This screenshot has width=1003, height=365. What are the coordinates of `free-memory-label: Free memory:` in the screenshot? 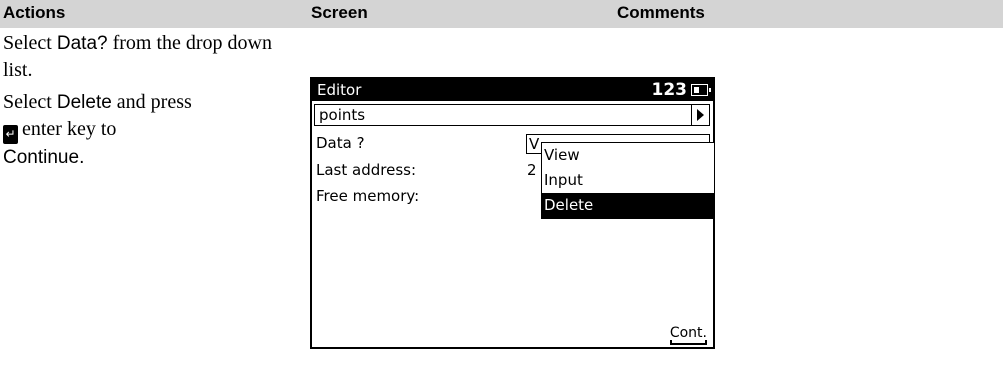 It's located at (368, 196).